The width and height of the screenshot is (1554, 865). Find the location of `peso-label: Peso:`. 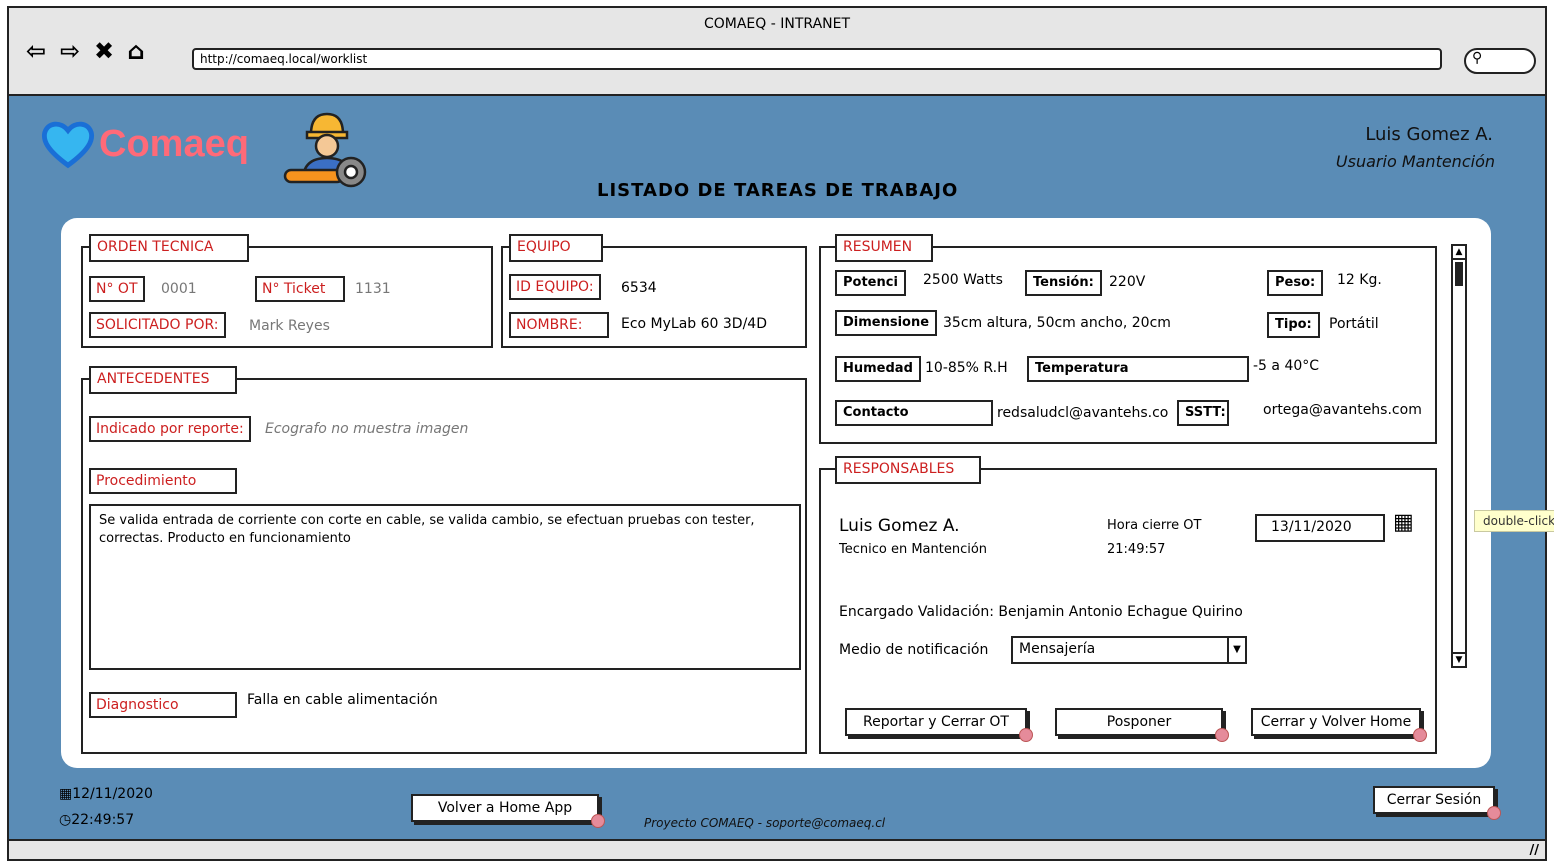

peso-label: Peso: is located at coordinates (1295, 283).